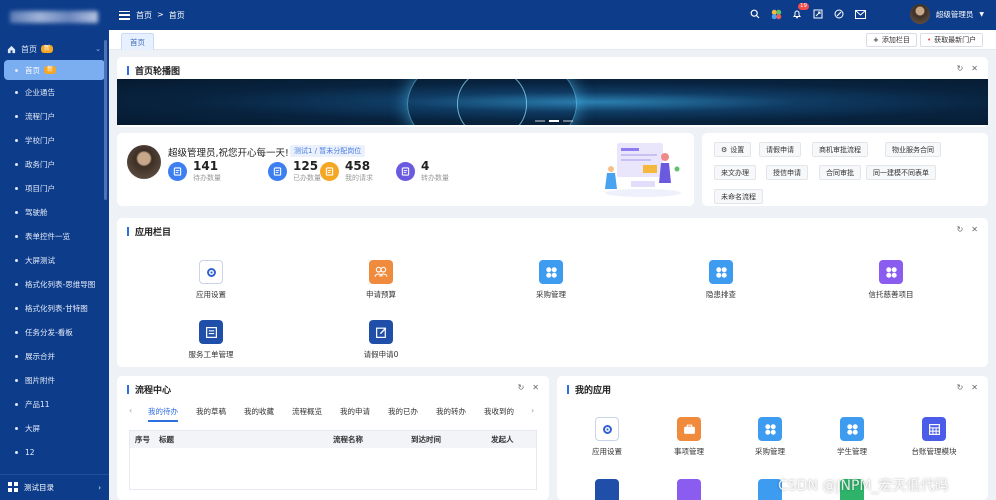 This screenshot has width=996, height=500. What do you see at coordinates (787, 172) in the screenshot?
I see `shortcut-chip: 授信申请` at bounding box center [787, 172].